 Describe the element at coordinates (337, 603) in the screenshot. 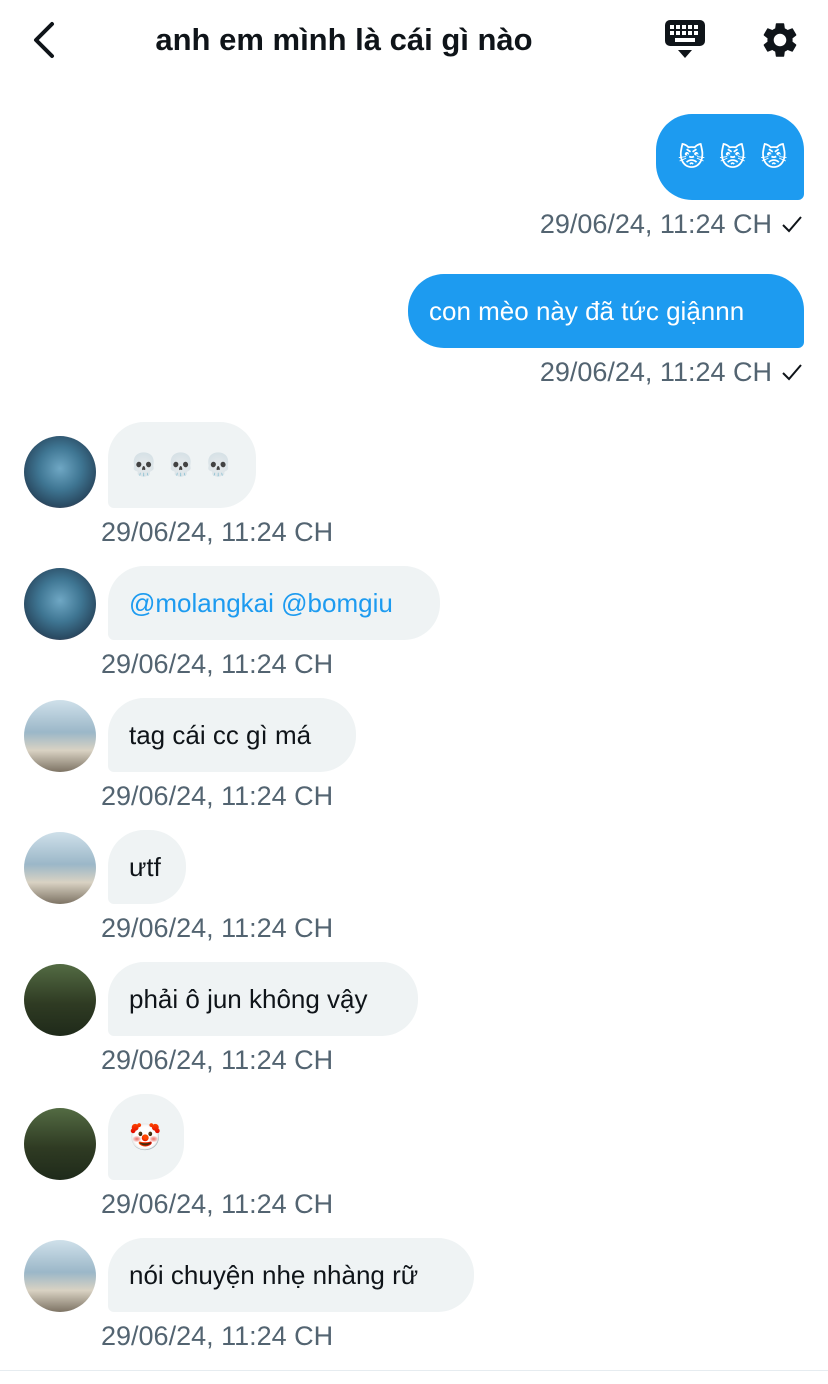

I see `mention-link: @bomgiu` at that location.